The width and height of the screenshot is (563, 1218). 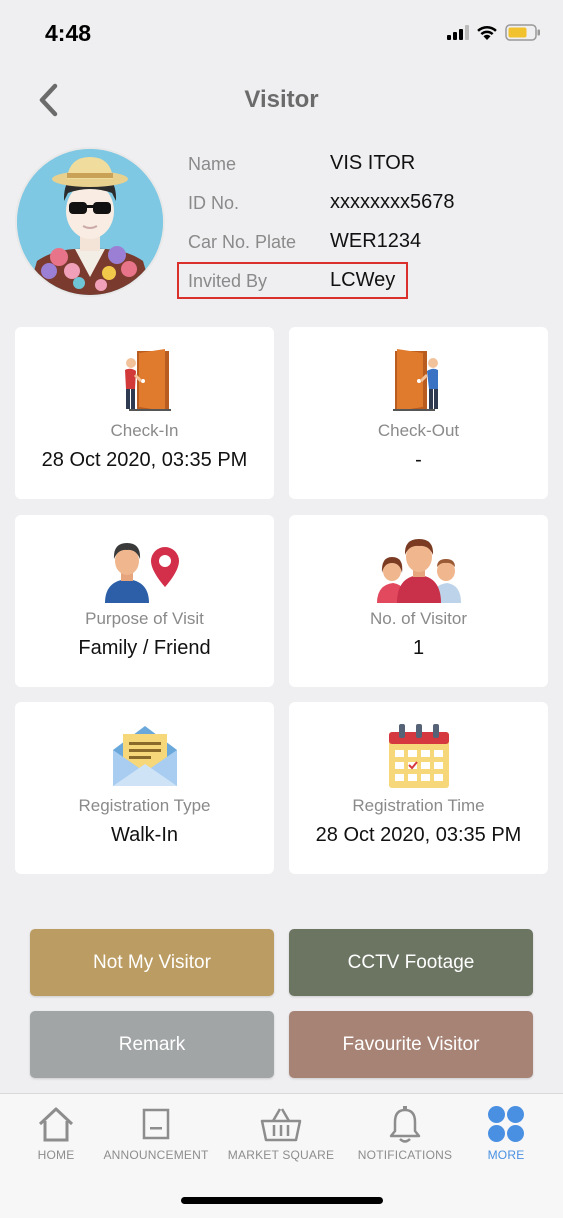 I want to click on registration-type-card: Registration Type Walk-In, so click(x=144, y=788).